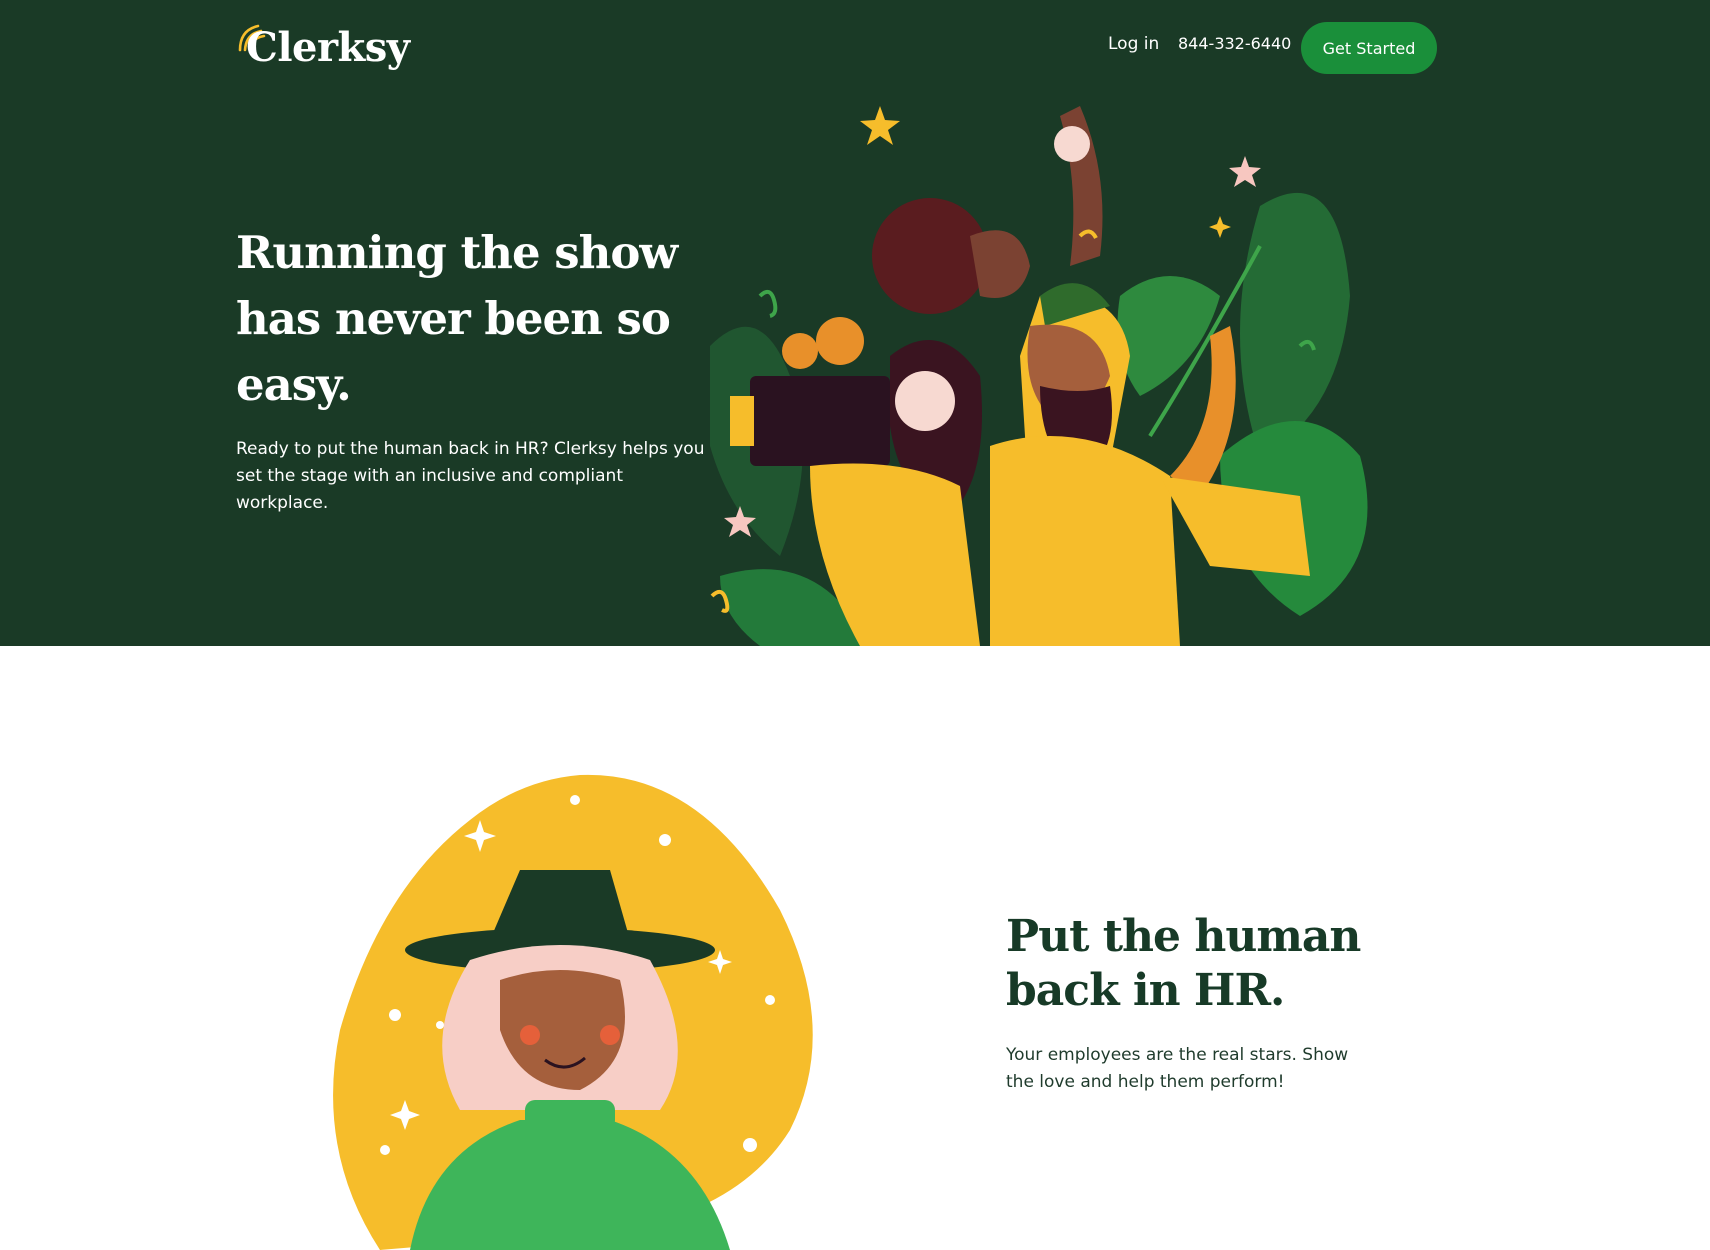 The height and width of the screenshot is (1250, 1710). Describe the element at coordinates (1000, 264) in the screenshot. I see `face` at that location.